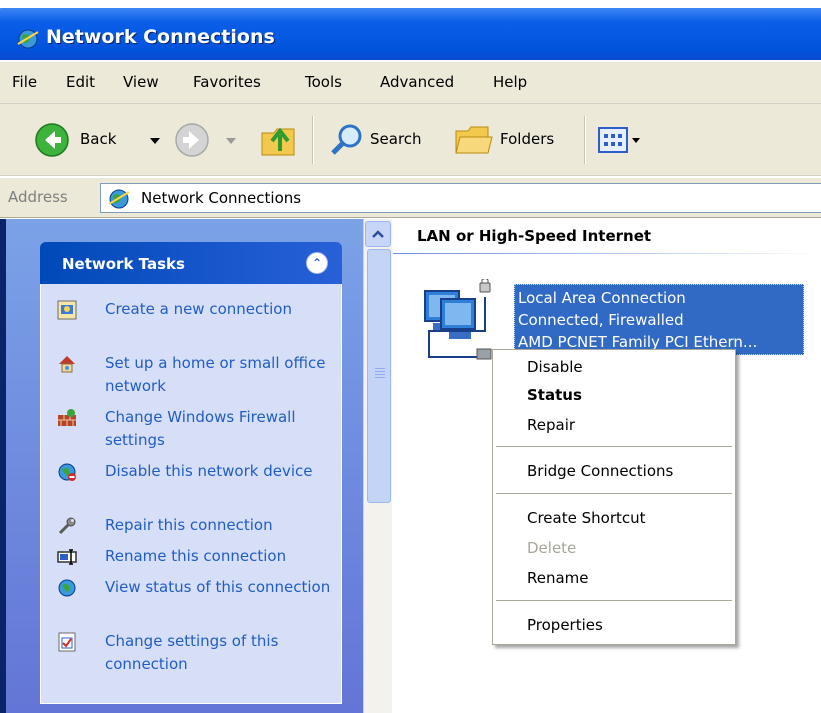 Image resolution: width=821 pixels, height=713 pixels. What do you see at coordinates (80, 82) in the screenshot?
I see `menu-edit: Edit` at bounding box center [80, 82].